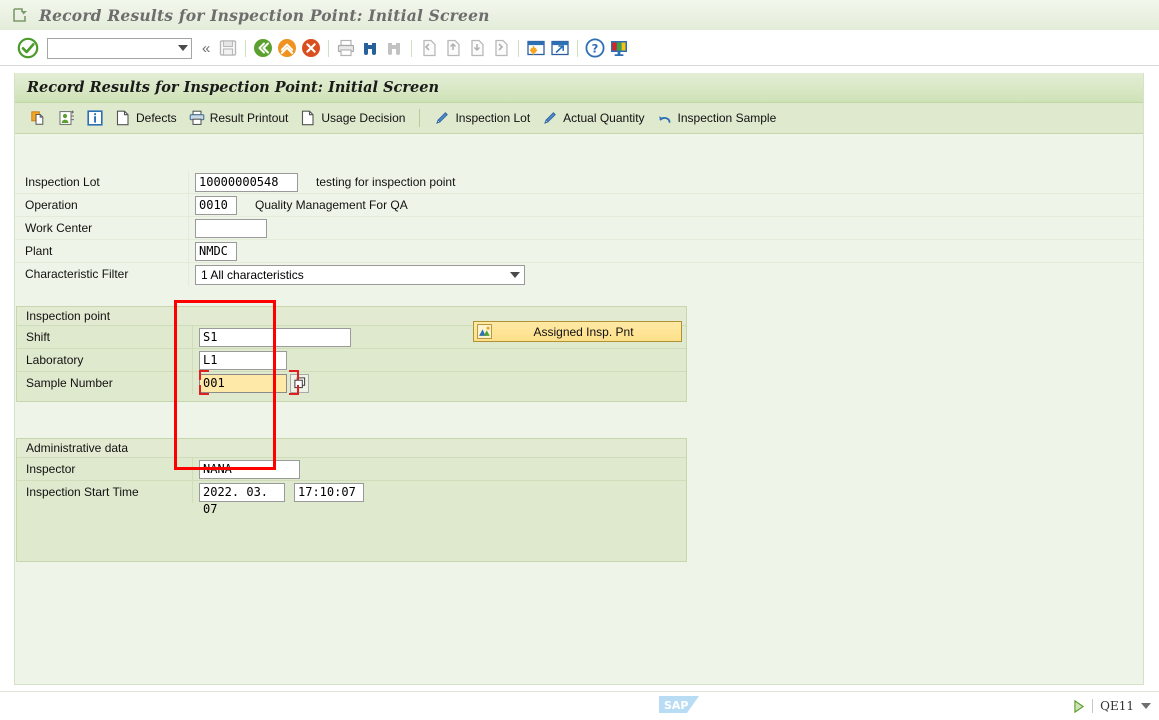 This screenshot has width=1159, height=720. Describe the element at coordinates (429, 48) in the screenshot. I see `first-page-icon` at that location.